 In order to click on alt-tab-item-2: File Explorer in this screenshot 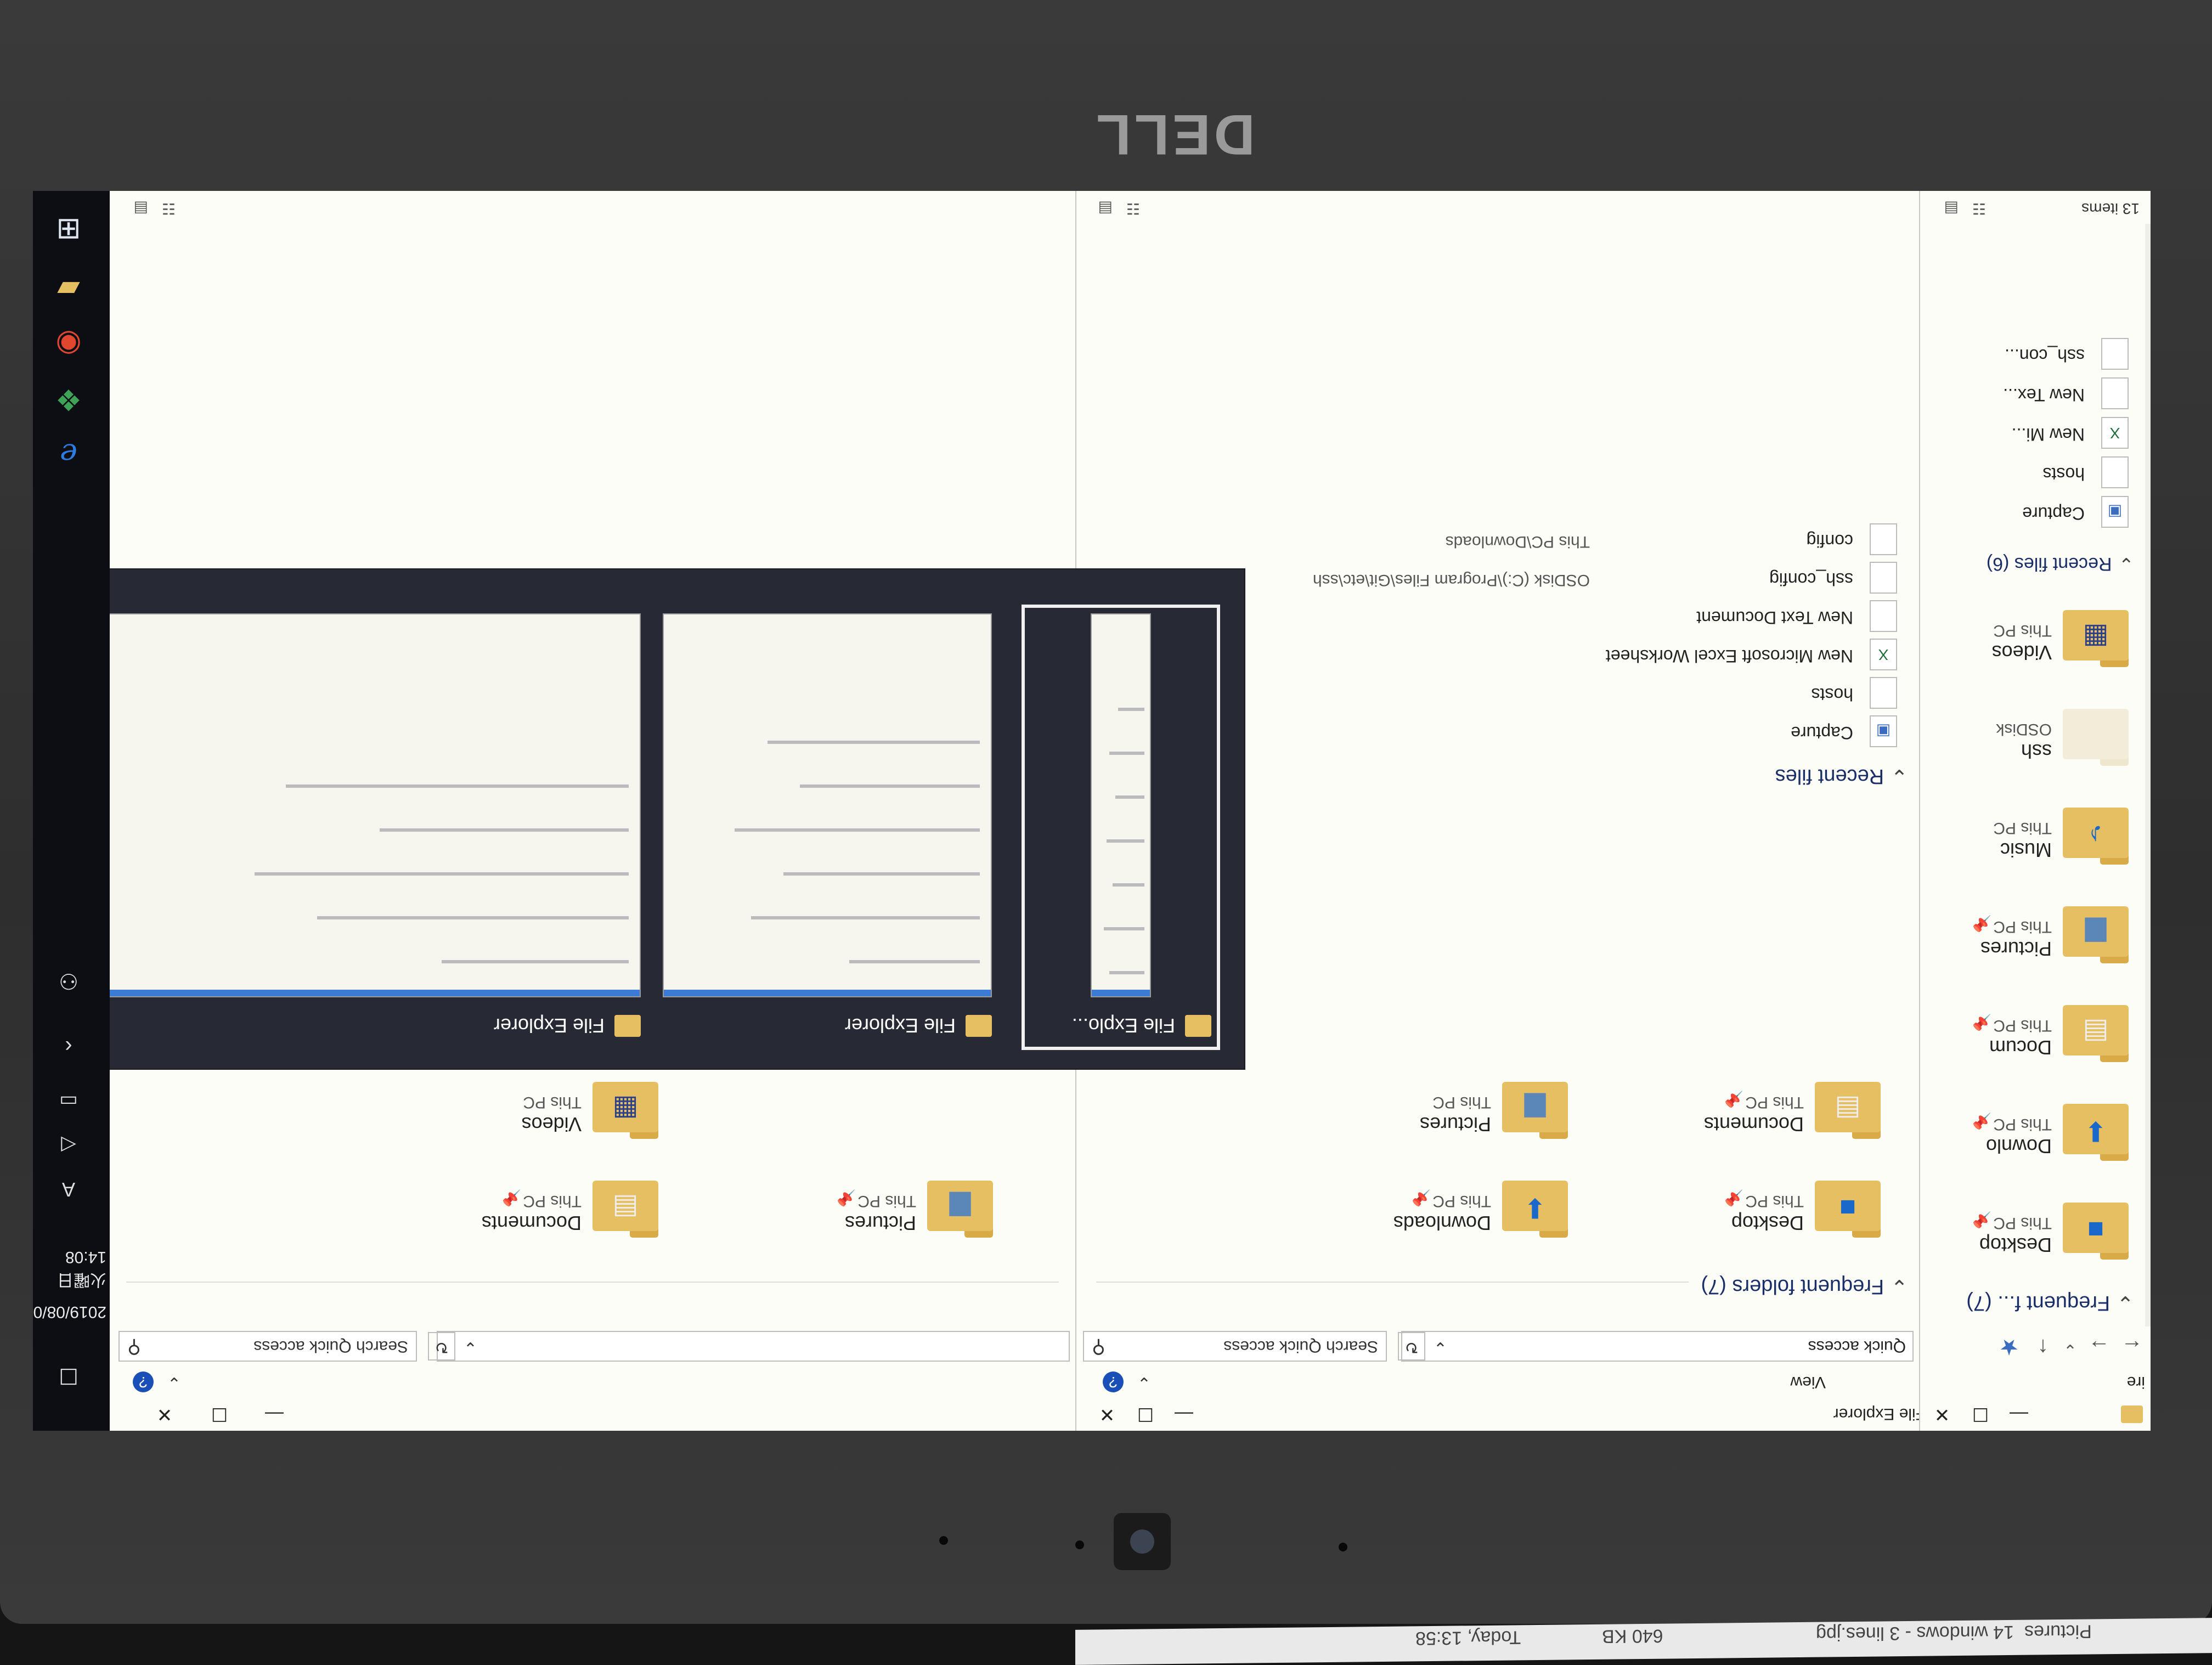, I will do `click(828, 827)`.